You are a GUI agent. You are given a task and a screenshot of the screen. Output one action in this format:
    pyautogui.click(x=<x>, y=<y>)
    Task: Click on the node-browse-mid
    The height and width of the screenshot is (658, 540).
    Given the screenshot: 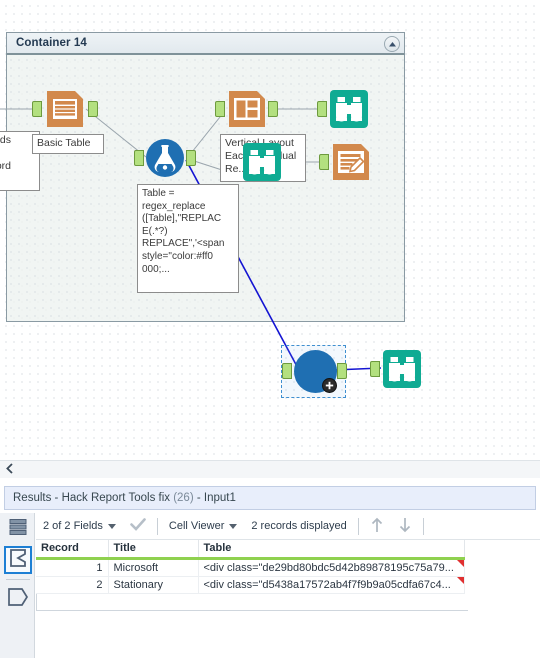 What is the action you would take?
    pyautogui.click(x=262, y=164)
    